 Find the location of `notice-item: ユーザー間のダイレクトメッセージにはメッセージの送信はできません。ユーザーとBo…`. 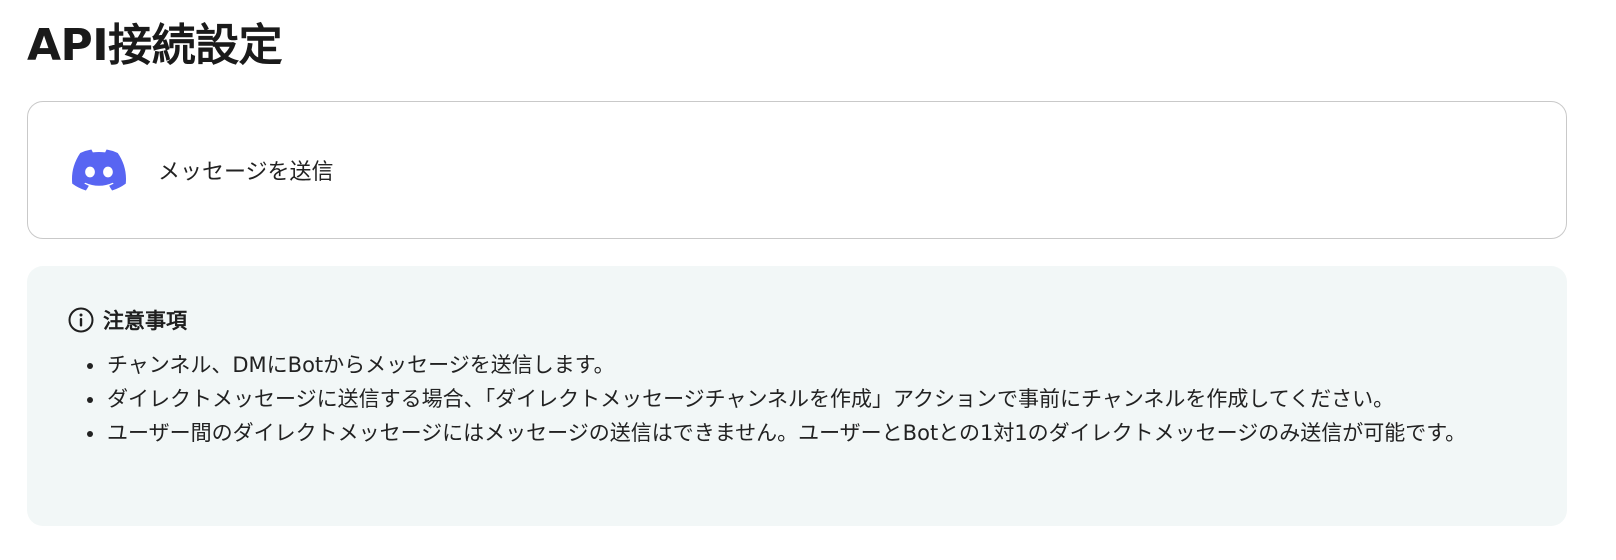

notice-item: ユーザー間のダイレクトメッセージにはメッセージの送信はできません。ユーザーとBo… is located at coordinates (807, 433).